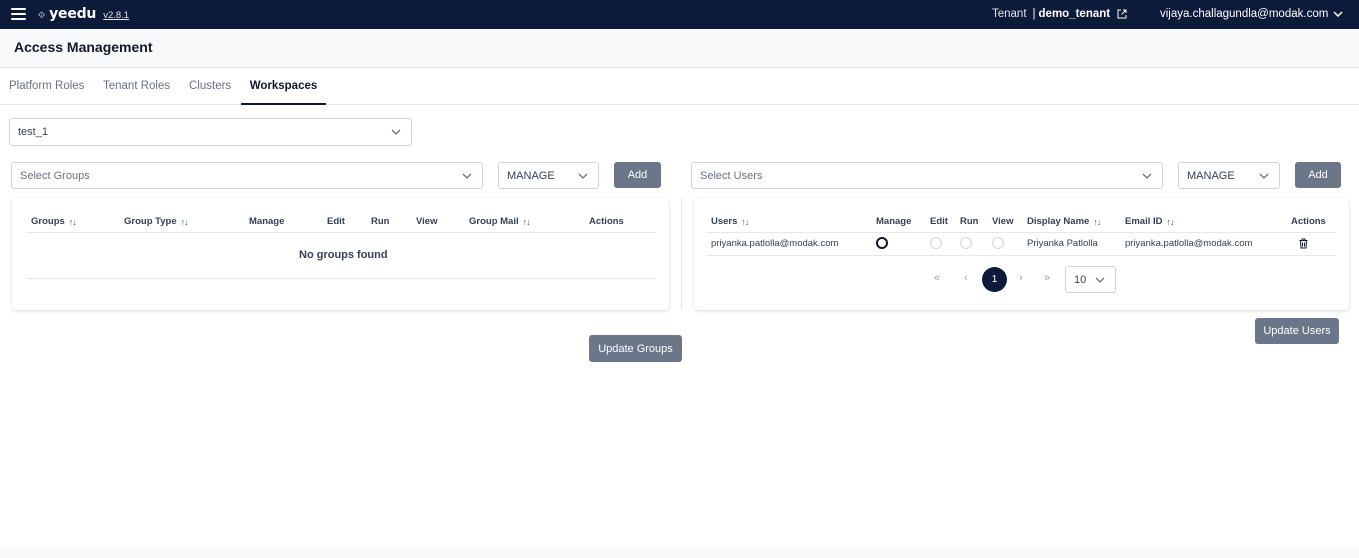 The width and height of the screenshot is (1359, 558). Describe the element at coordinates (1074, 14) in the screenshot. I see `tenant-name: demo_tenant` at that location.